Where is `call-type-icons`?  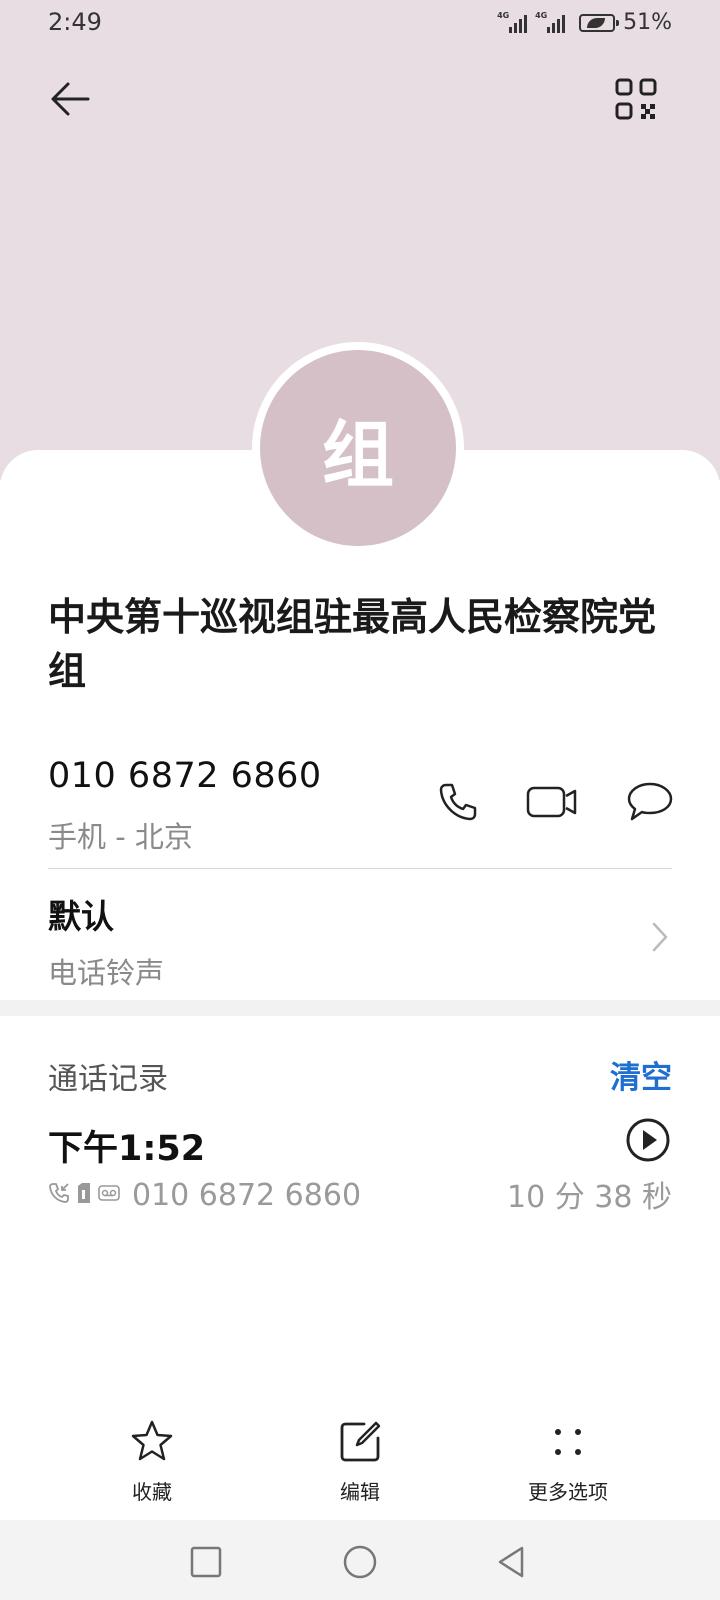
call-type-icons is located at coordinates (84, 1193).